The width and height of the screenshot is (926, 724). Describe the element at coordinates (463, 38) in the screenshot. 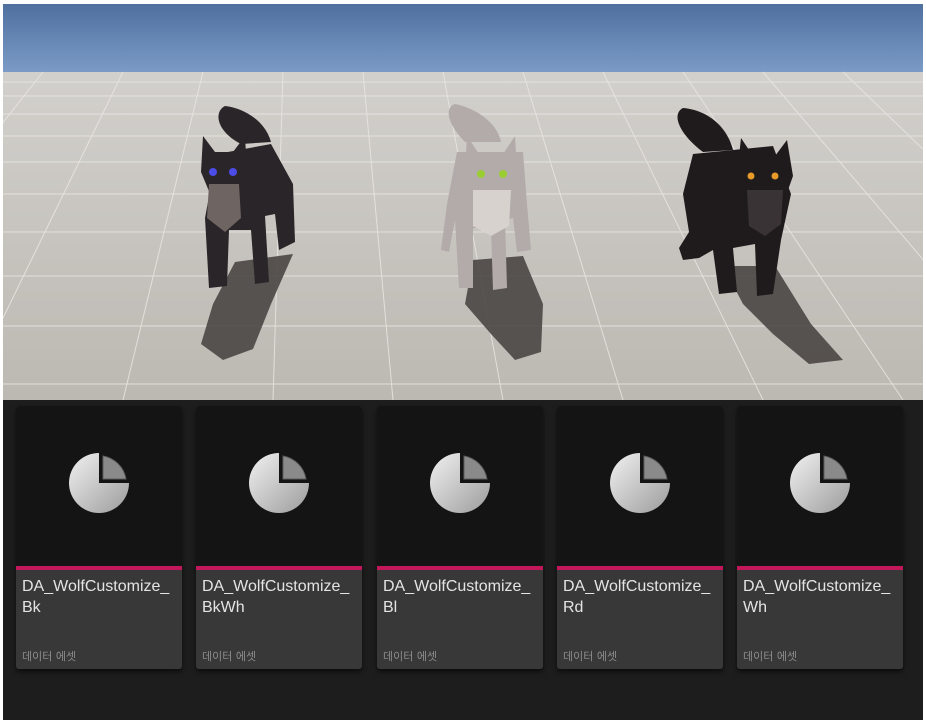

I see `sky` at that location.